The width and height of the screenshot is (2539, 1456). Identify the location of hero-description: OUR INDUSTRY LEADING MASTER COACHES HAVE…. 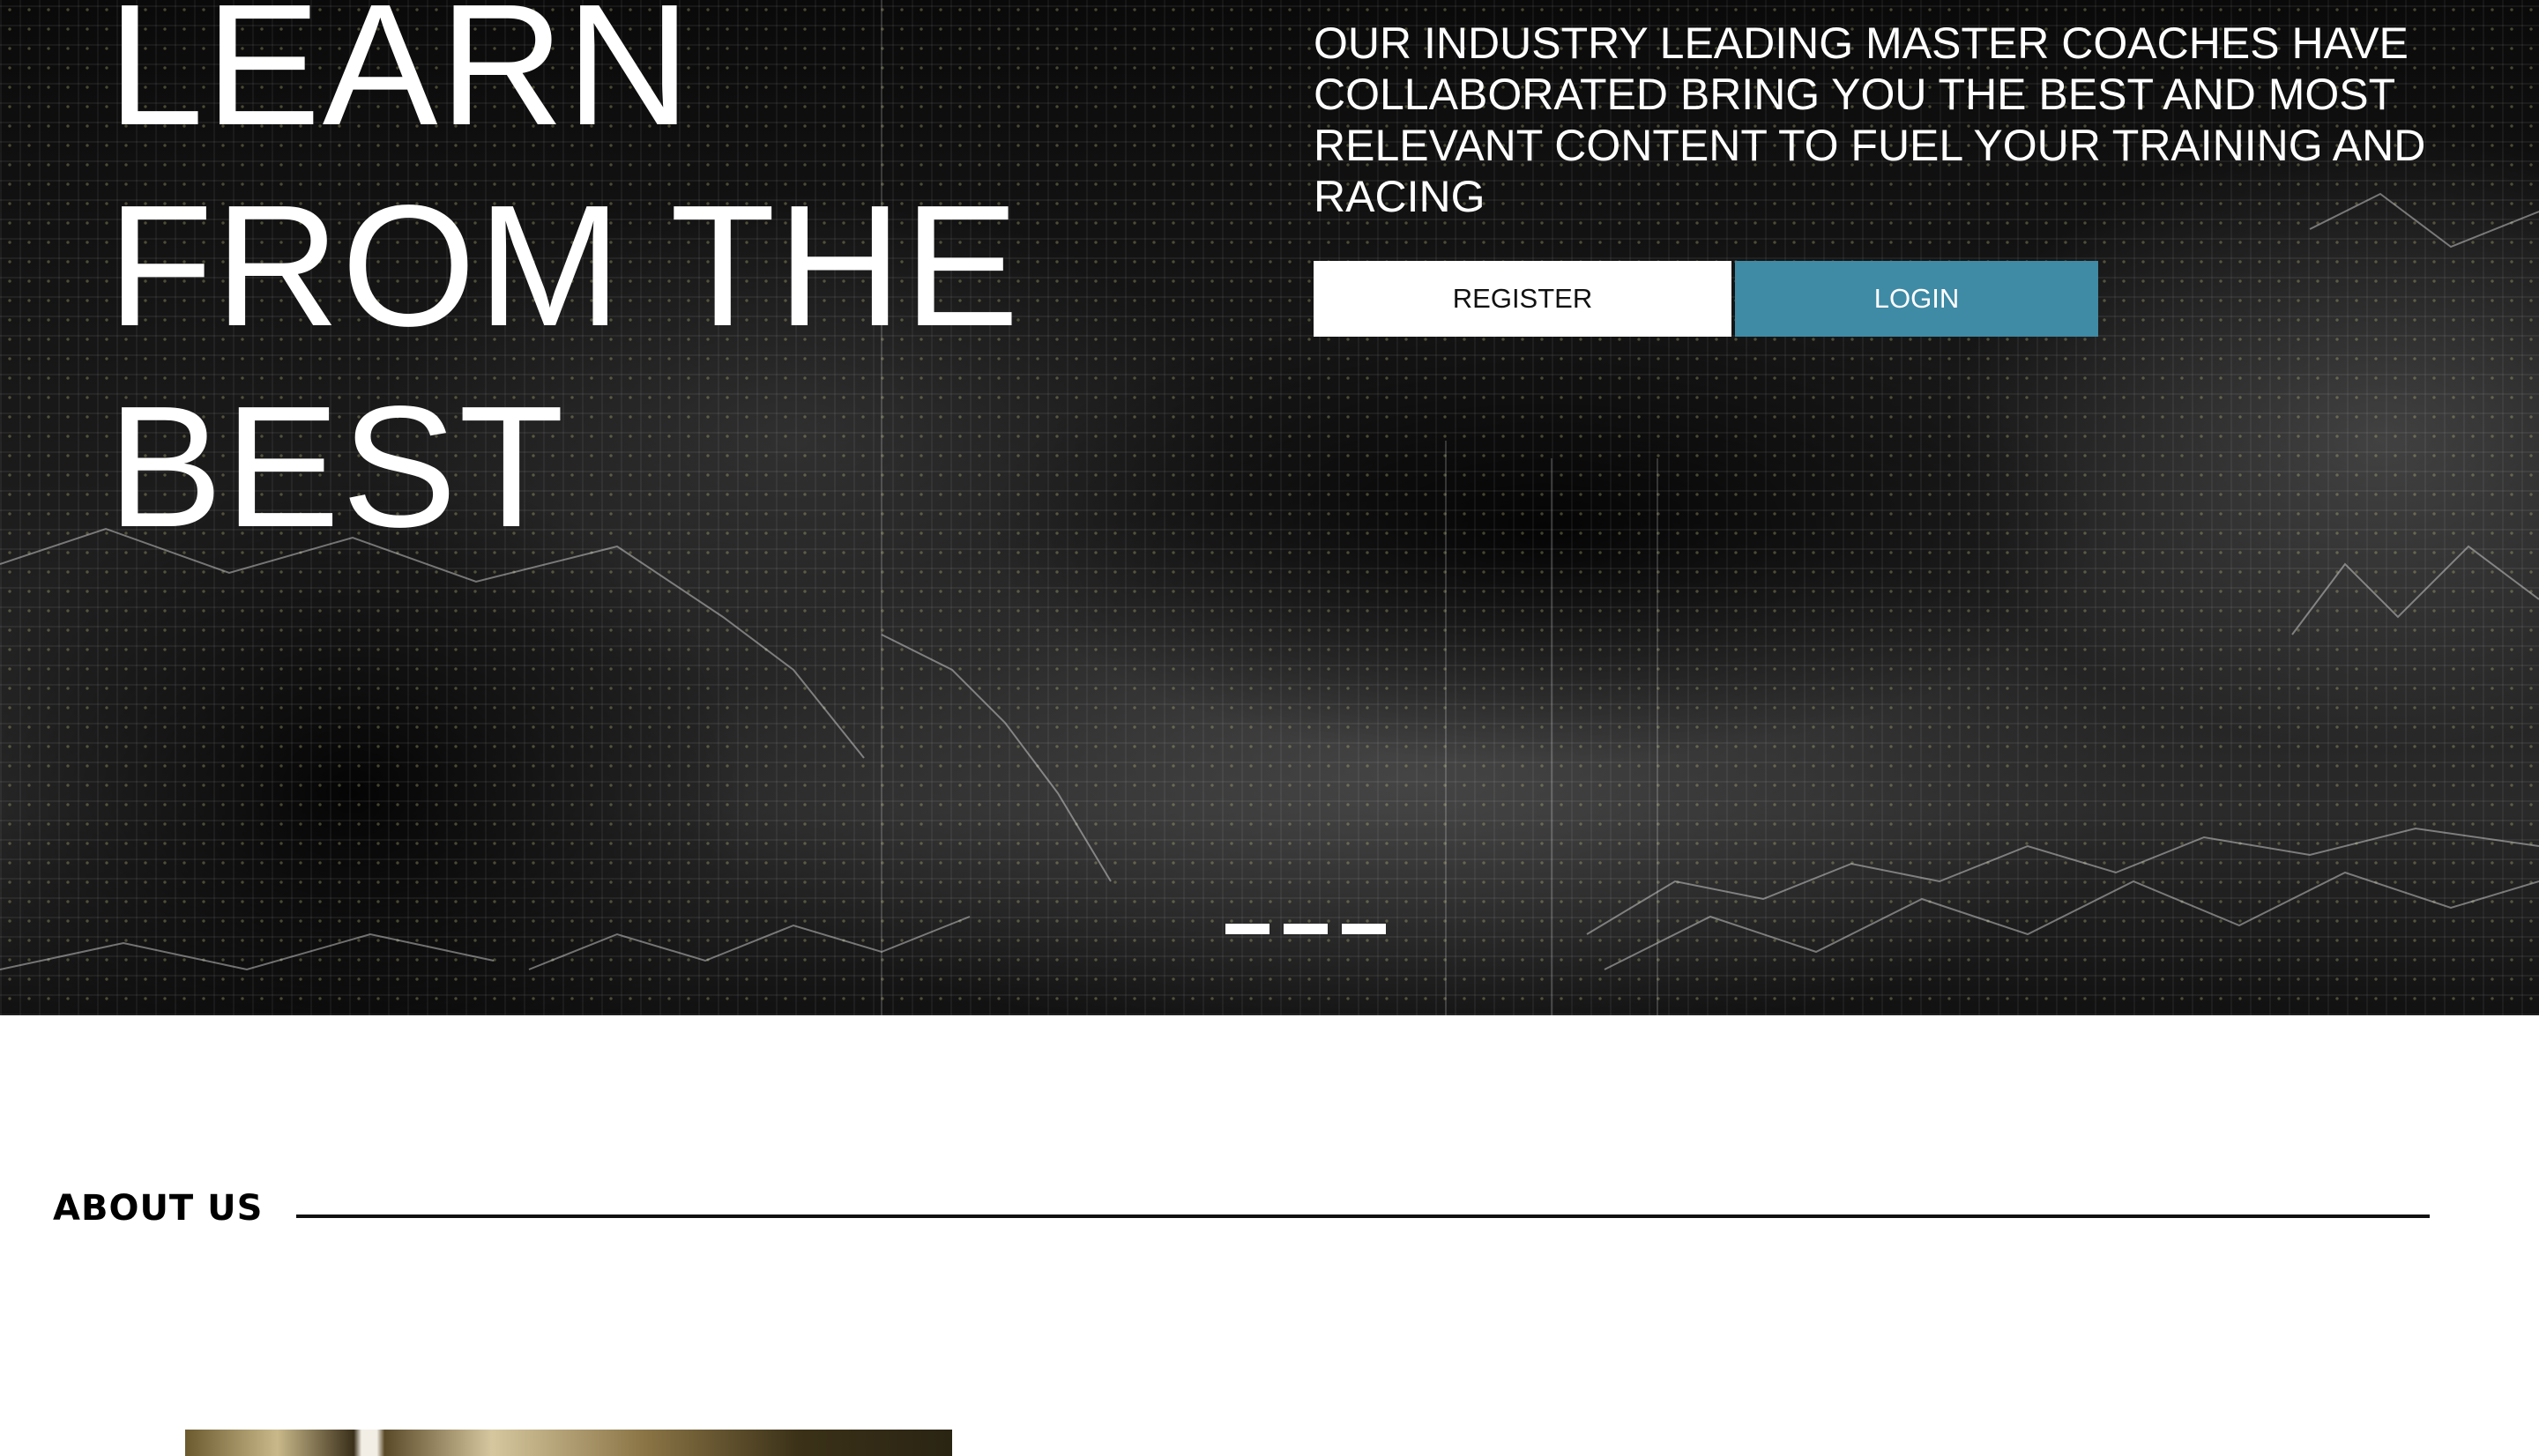
(1870, 120).